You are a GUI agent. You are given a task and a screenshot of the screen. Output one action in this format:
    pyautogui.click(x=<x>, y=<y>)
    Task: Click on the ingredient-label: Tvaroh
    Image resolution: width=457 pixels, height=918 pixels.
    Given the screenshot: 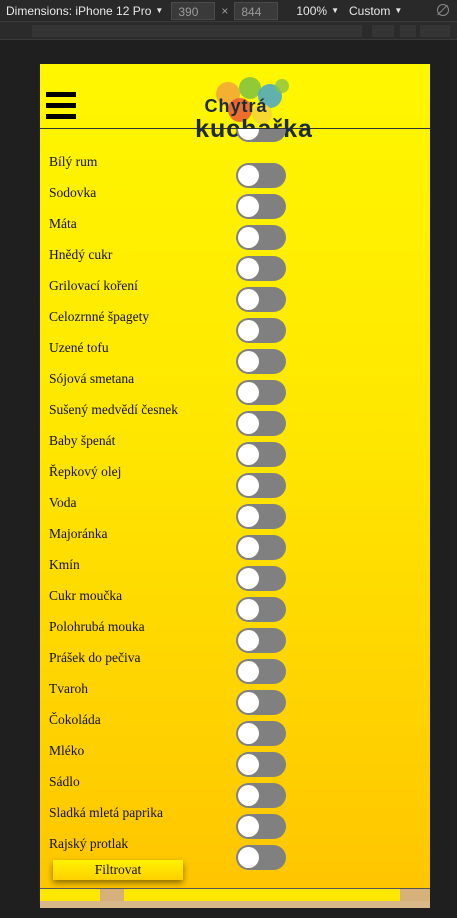 What is the action you would take?
    pyautogui.click(x=68, y=688)
    